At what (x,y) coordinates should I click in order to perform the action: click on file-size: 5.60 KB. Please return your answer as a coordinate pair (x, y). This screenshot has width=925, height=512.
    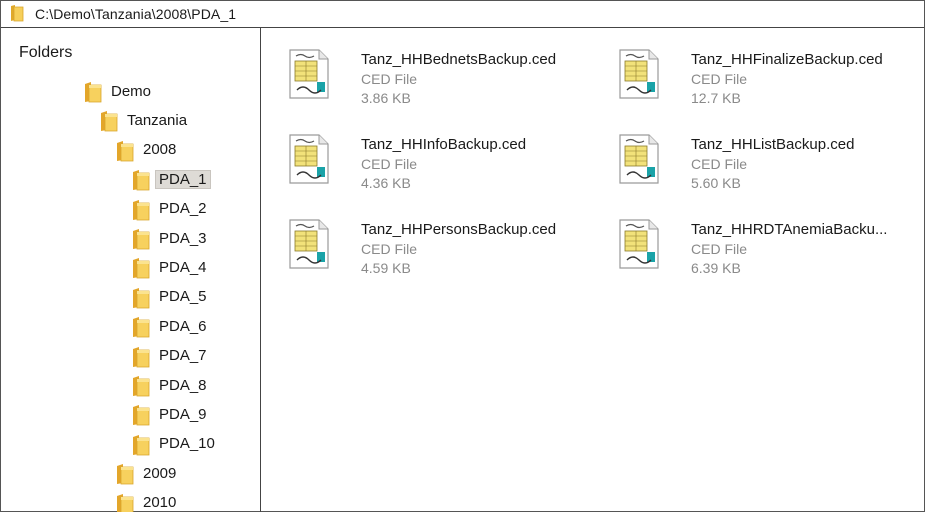
    Looking at the image, I should click on (716, 183).